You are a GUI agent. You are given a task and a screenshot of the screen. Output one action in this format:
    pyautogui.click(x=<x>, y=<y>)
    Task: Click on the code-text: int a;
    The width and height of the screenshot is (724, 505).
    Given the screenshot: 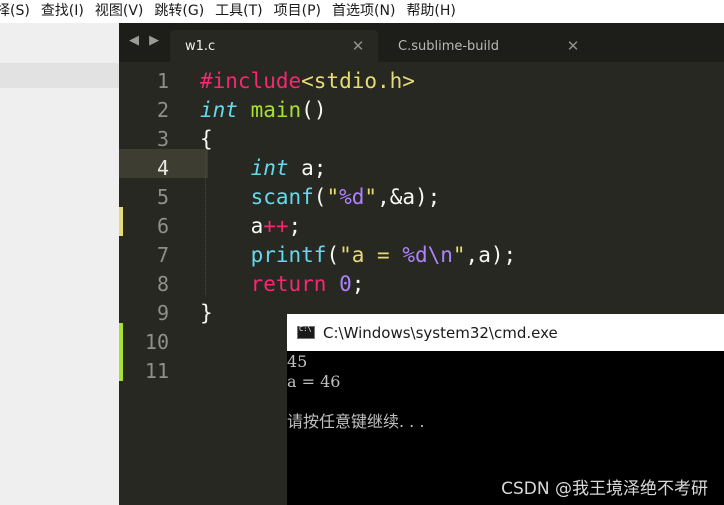 What is the action you would take?
    pyautogui.click(x=288, y=168)
    